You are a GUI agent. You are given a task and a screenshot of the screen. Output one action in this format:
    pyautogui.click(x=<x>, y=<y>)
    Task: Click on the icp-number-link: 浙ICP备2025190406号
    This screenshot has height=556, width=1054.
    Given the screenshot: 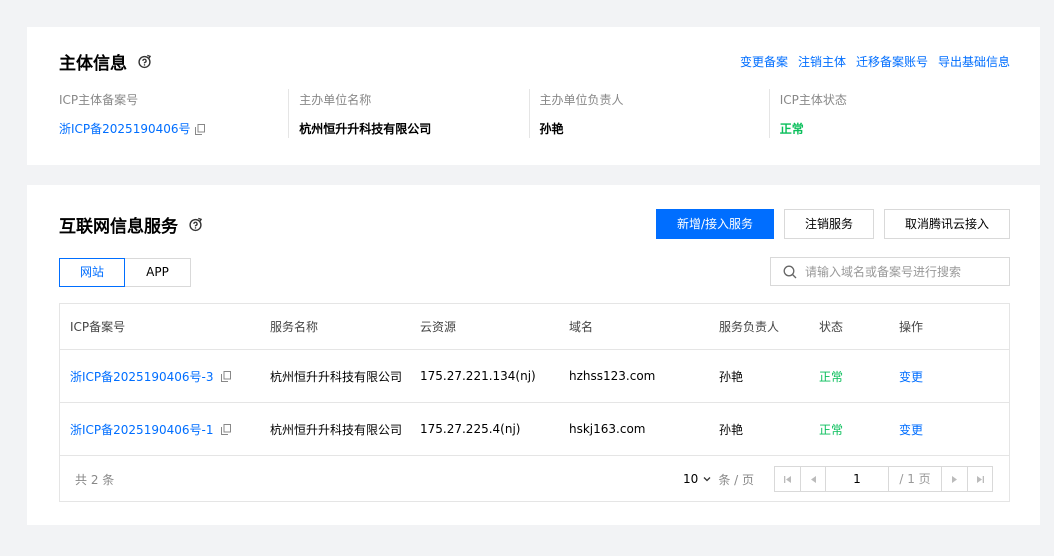 What is the action you would take?
    pyautogui.click(x=125, y=129)
    